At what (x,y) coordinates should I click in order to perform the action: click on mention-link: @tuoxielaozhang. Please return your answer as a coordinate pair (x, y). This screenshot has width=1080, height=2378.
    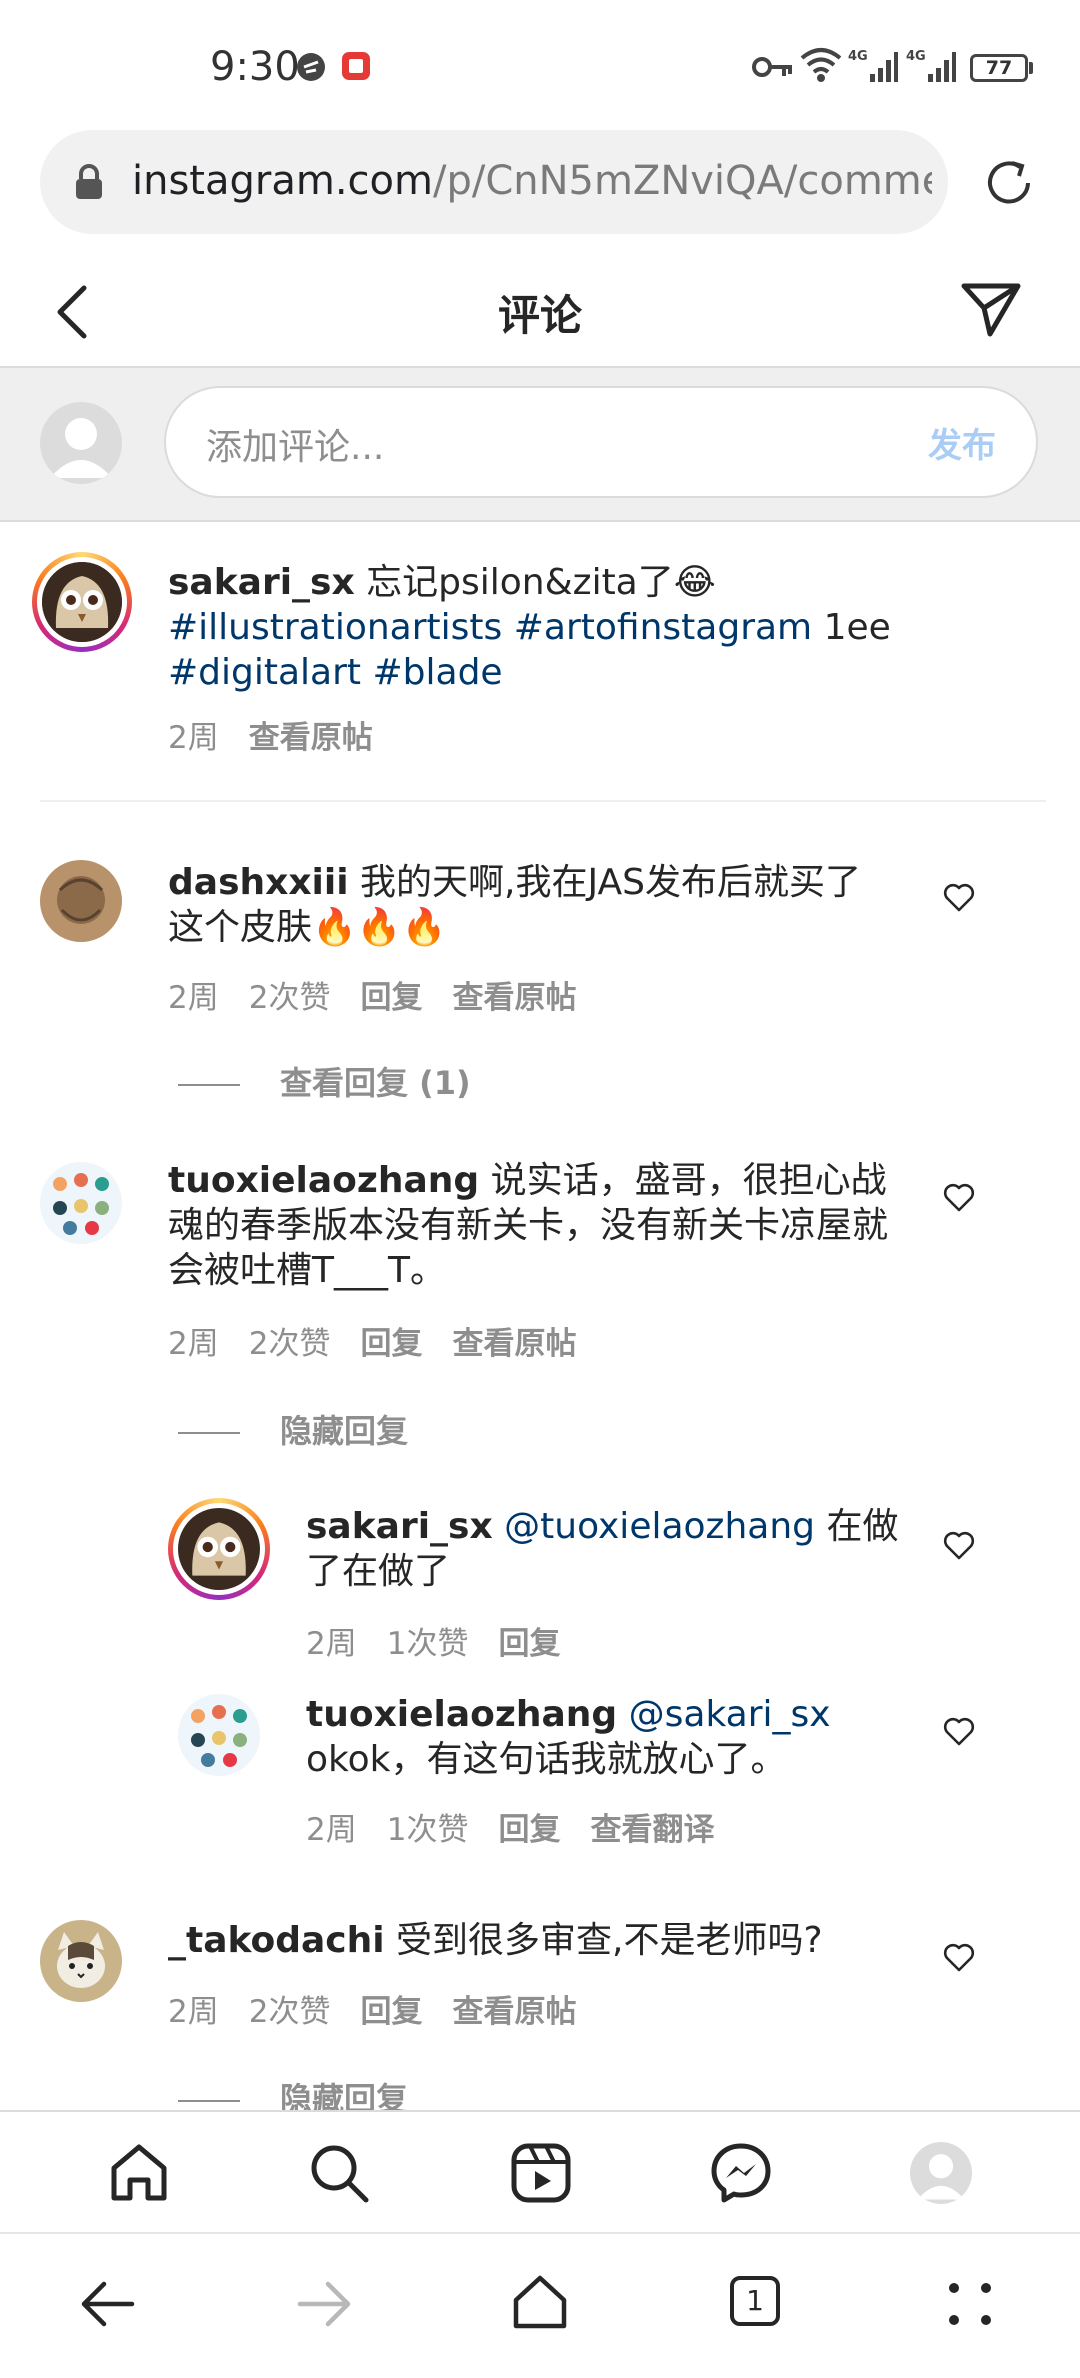
    Looking at the image, I should click on (659, 1526).